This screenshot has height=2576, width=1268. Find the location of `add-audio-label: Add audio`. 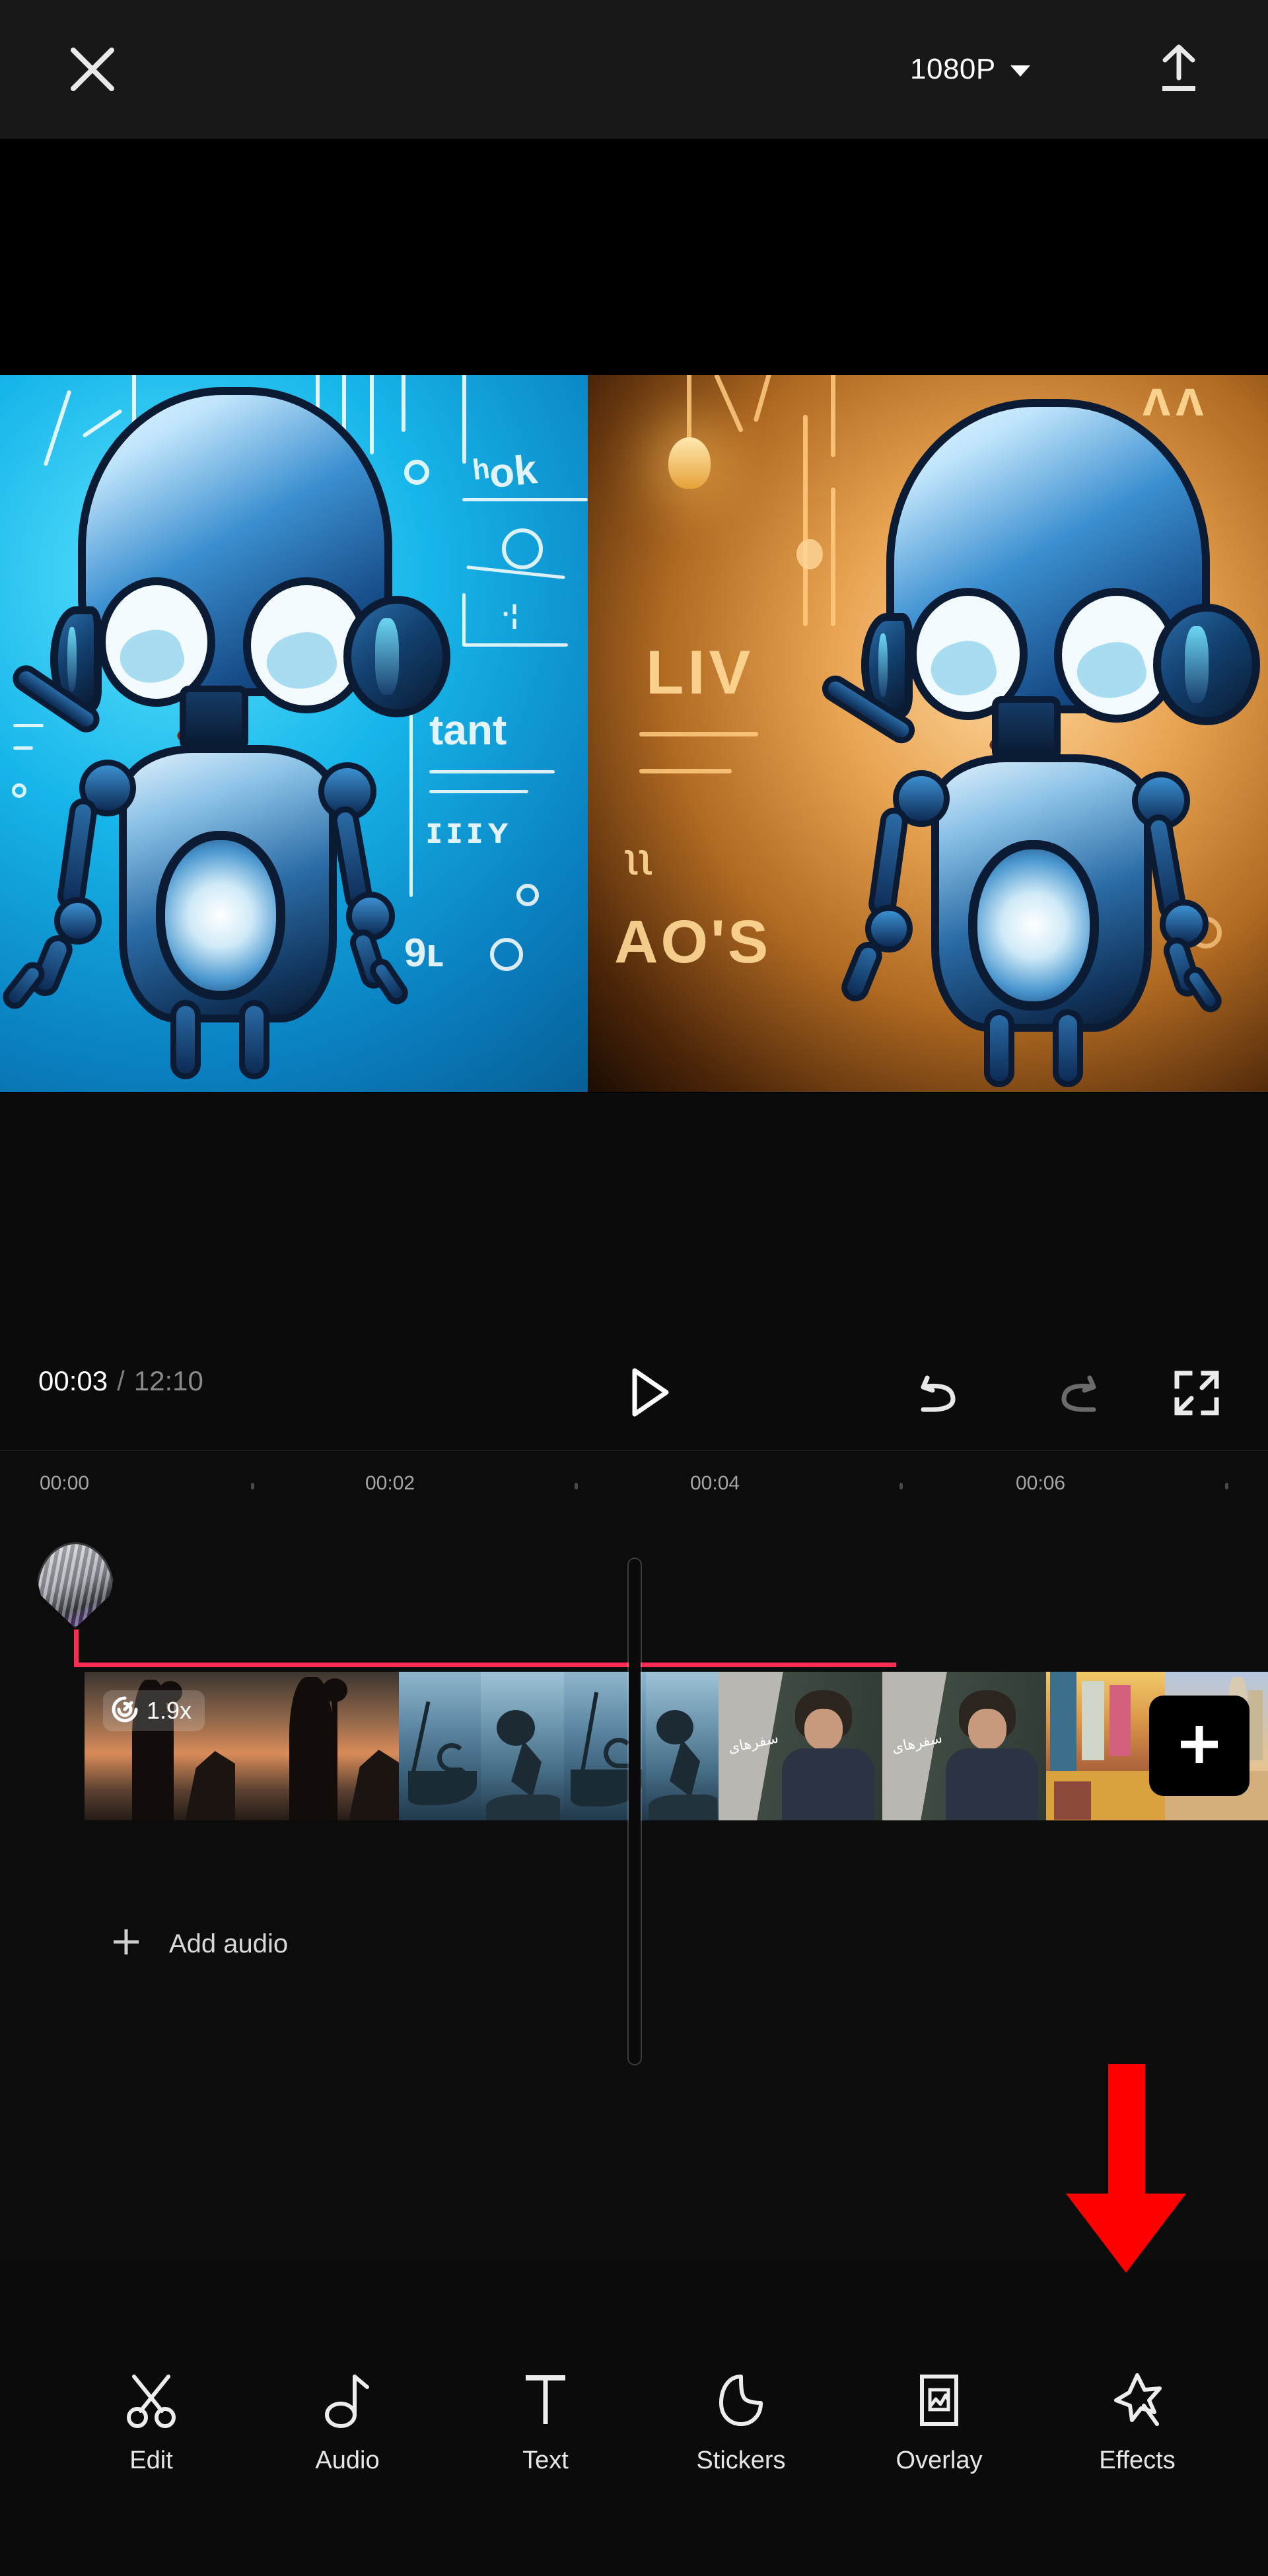

add-audio-label: Add audio is located at coordinates (229, 1943).